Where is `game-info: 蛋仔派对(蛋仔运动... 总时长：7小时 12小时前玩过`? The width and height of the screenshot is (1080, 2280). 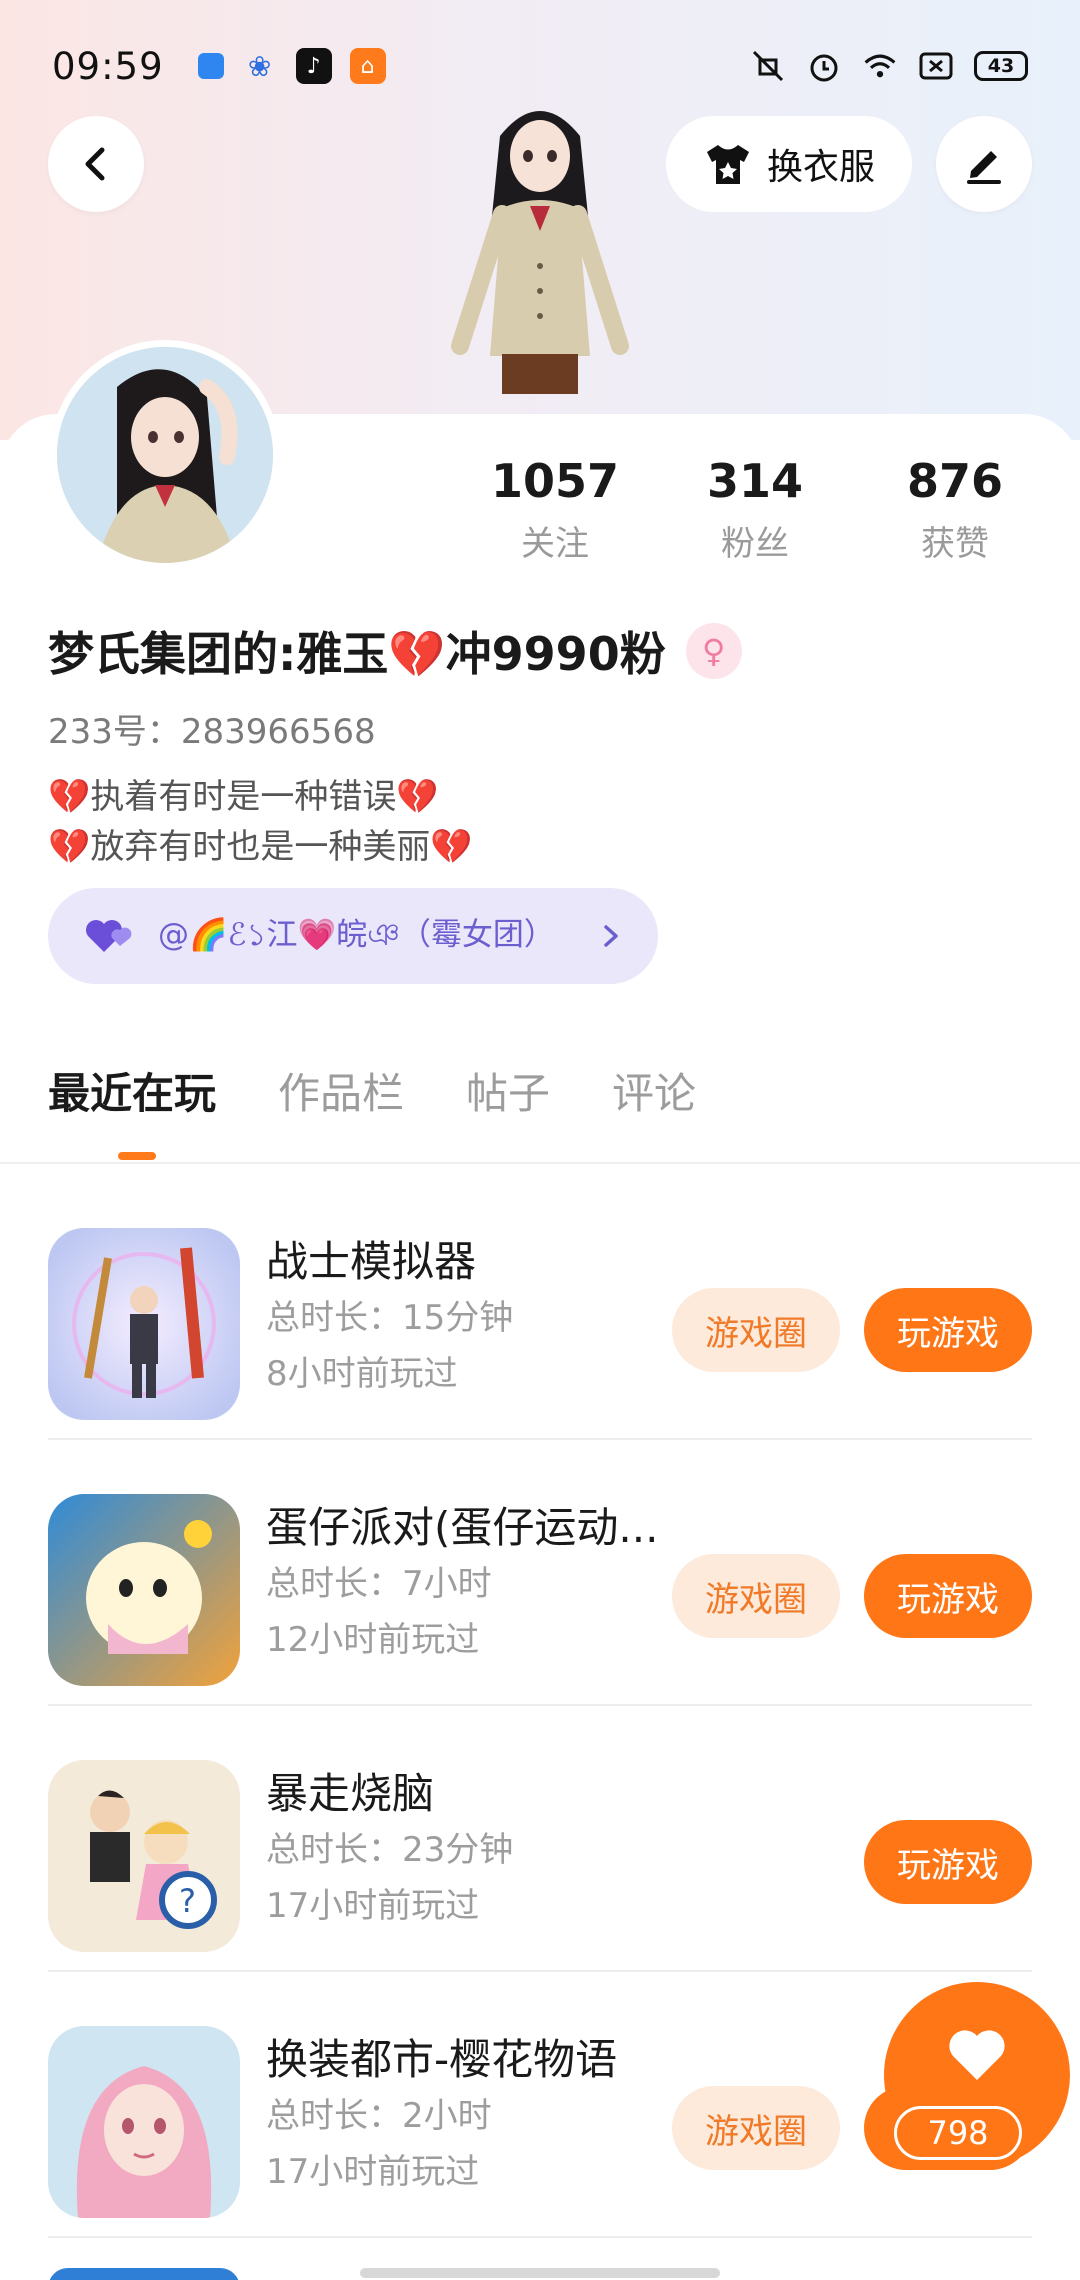 game-info: 蛋仔派对(蛋仔运动... 总时长：7小时 12小时前玩过 is located at coordinates (481, 1584).